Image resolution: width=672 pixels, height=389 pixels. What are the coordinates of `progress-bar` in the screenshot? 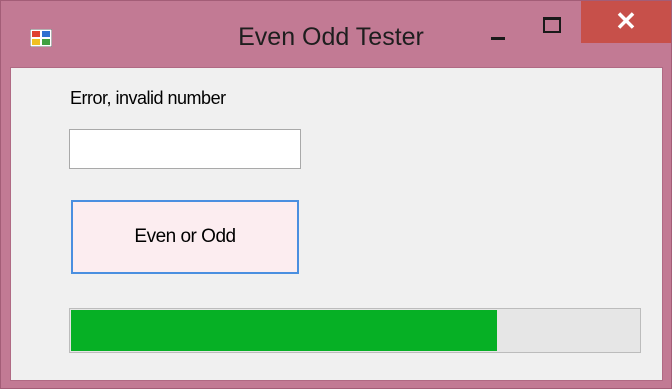 It's located at (355, 330).